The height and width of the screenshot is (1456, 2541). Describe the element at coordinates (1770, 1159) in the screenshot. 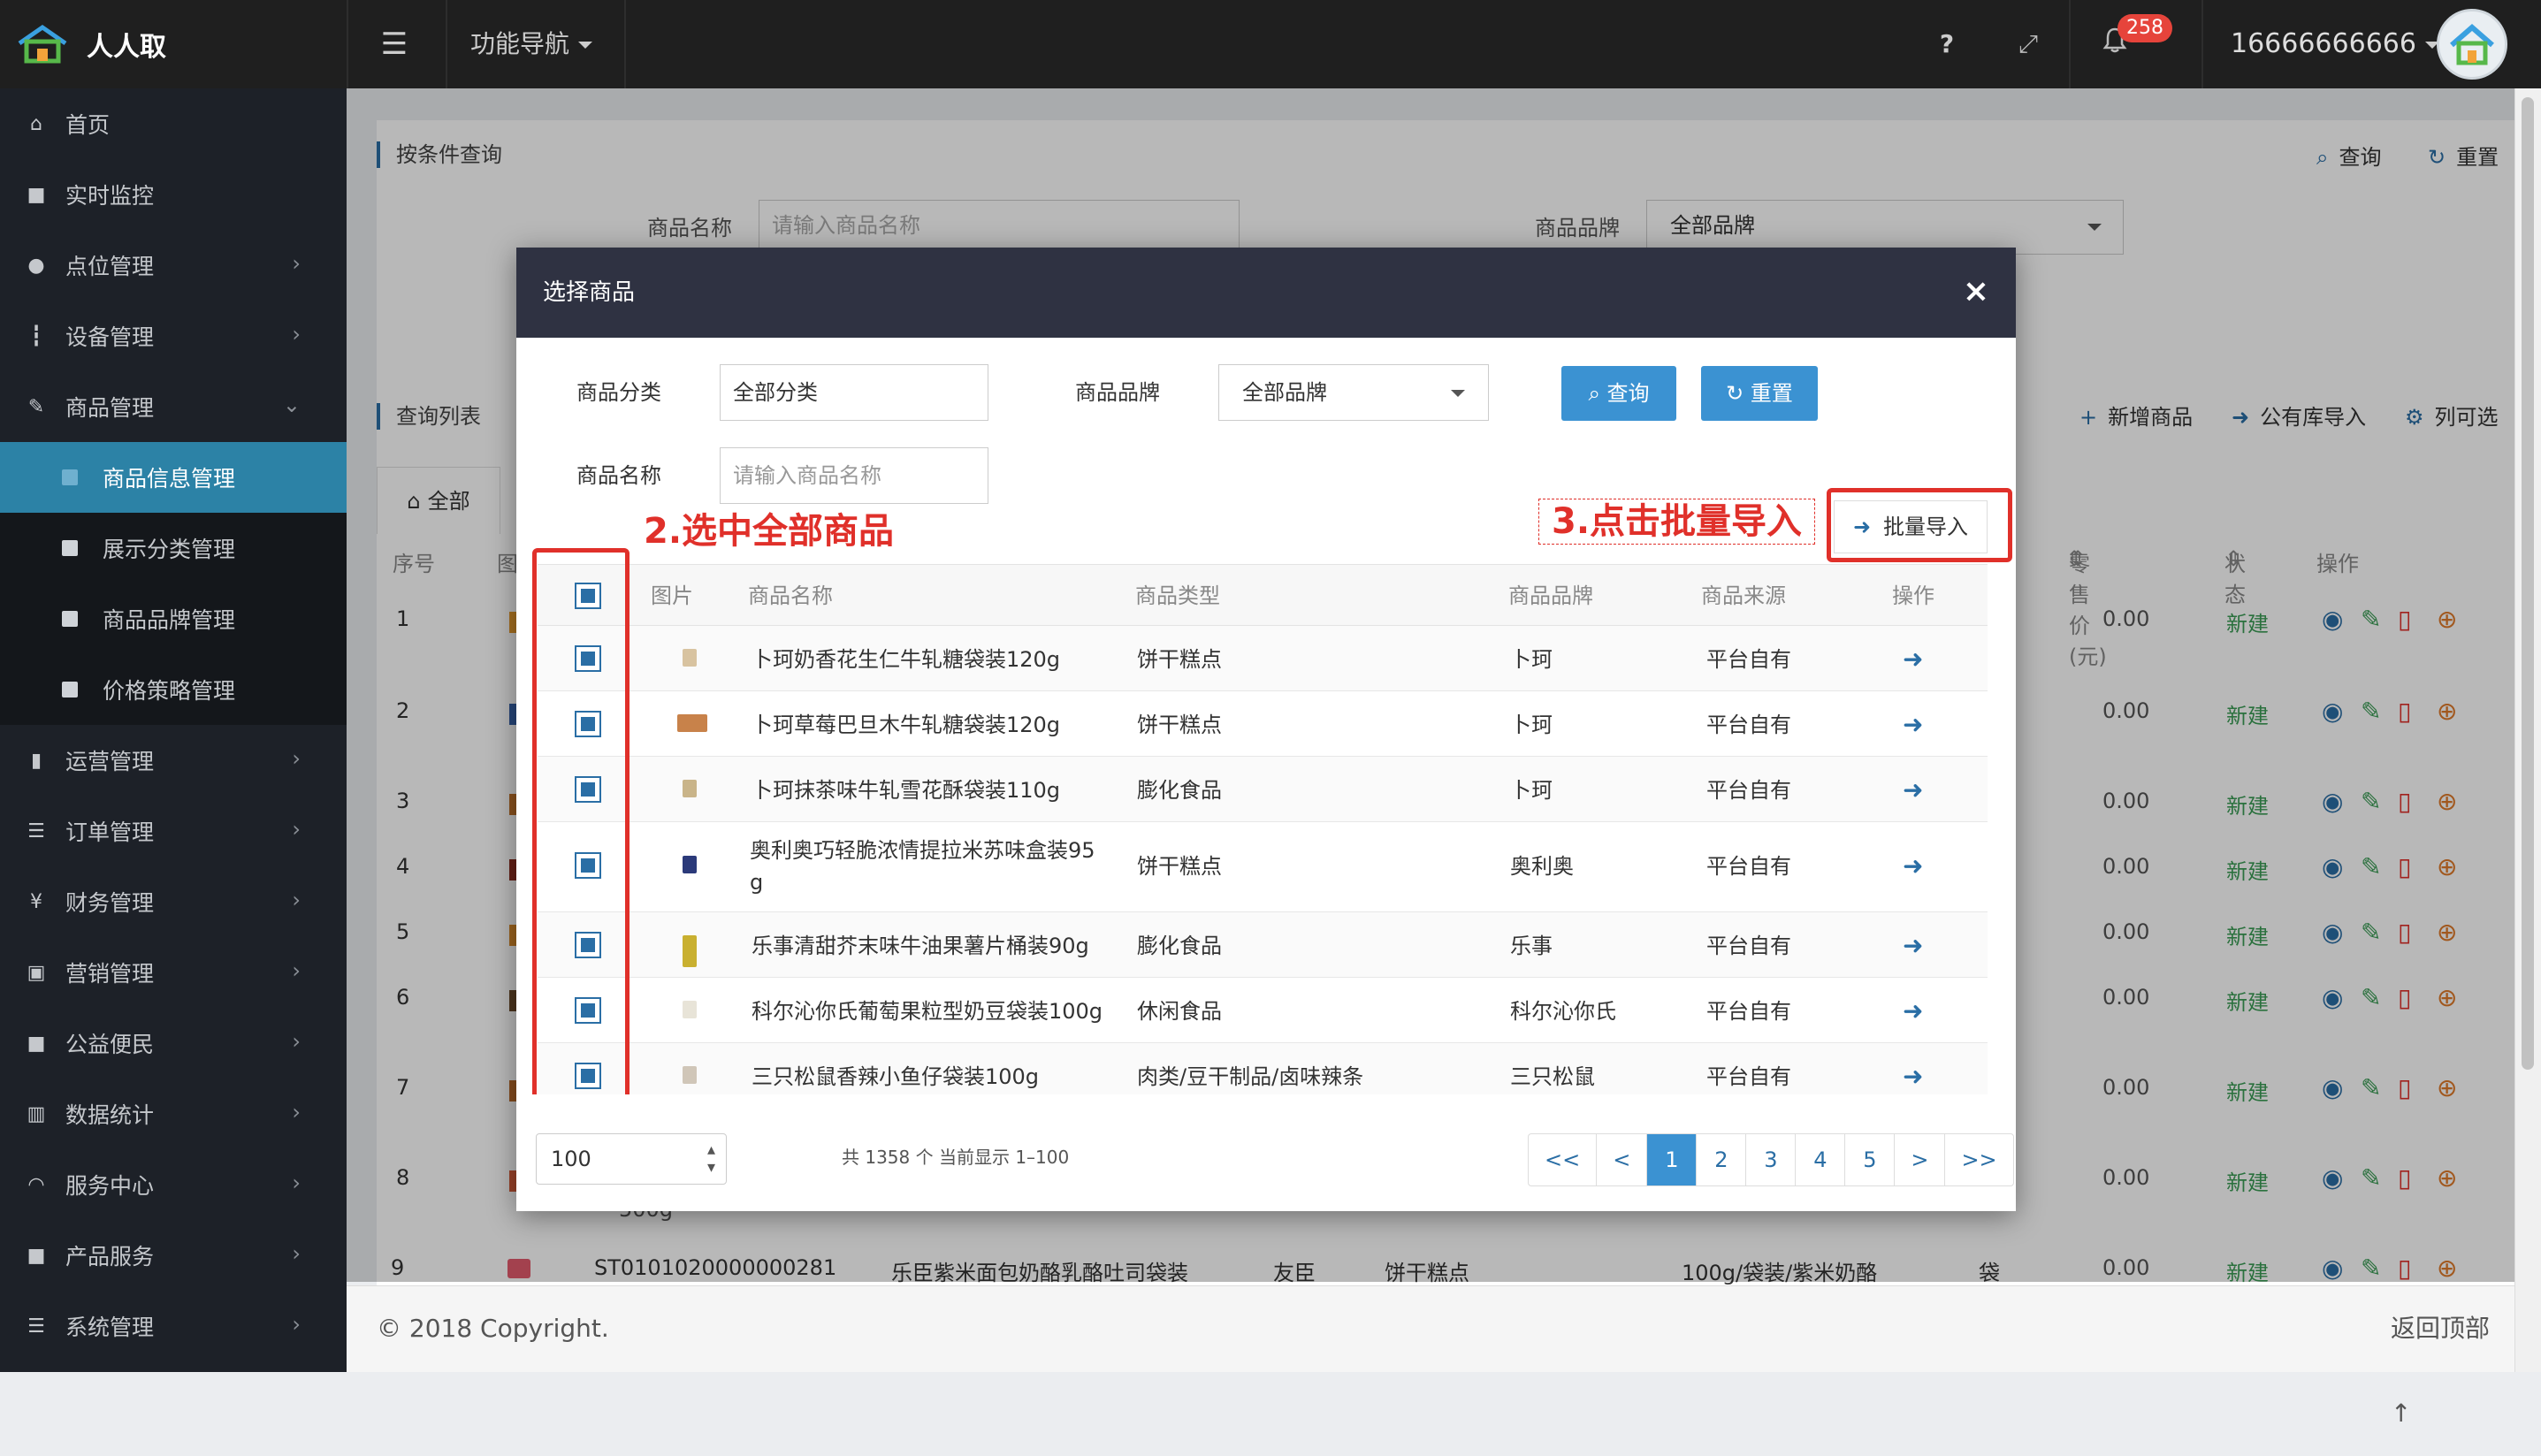

I see `page-link: 3` at that location.